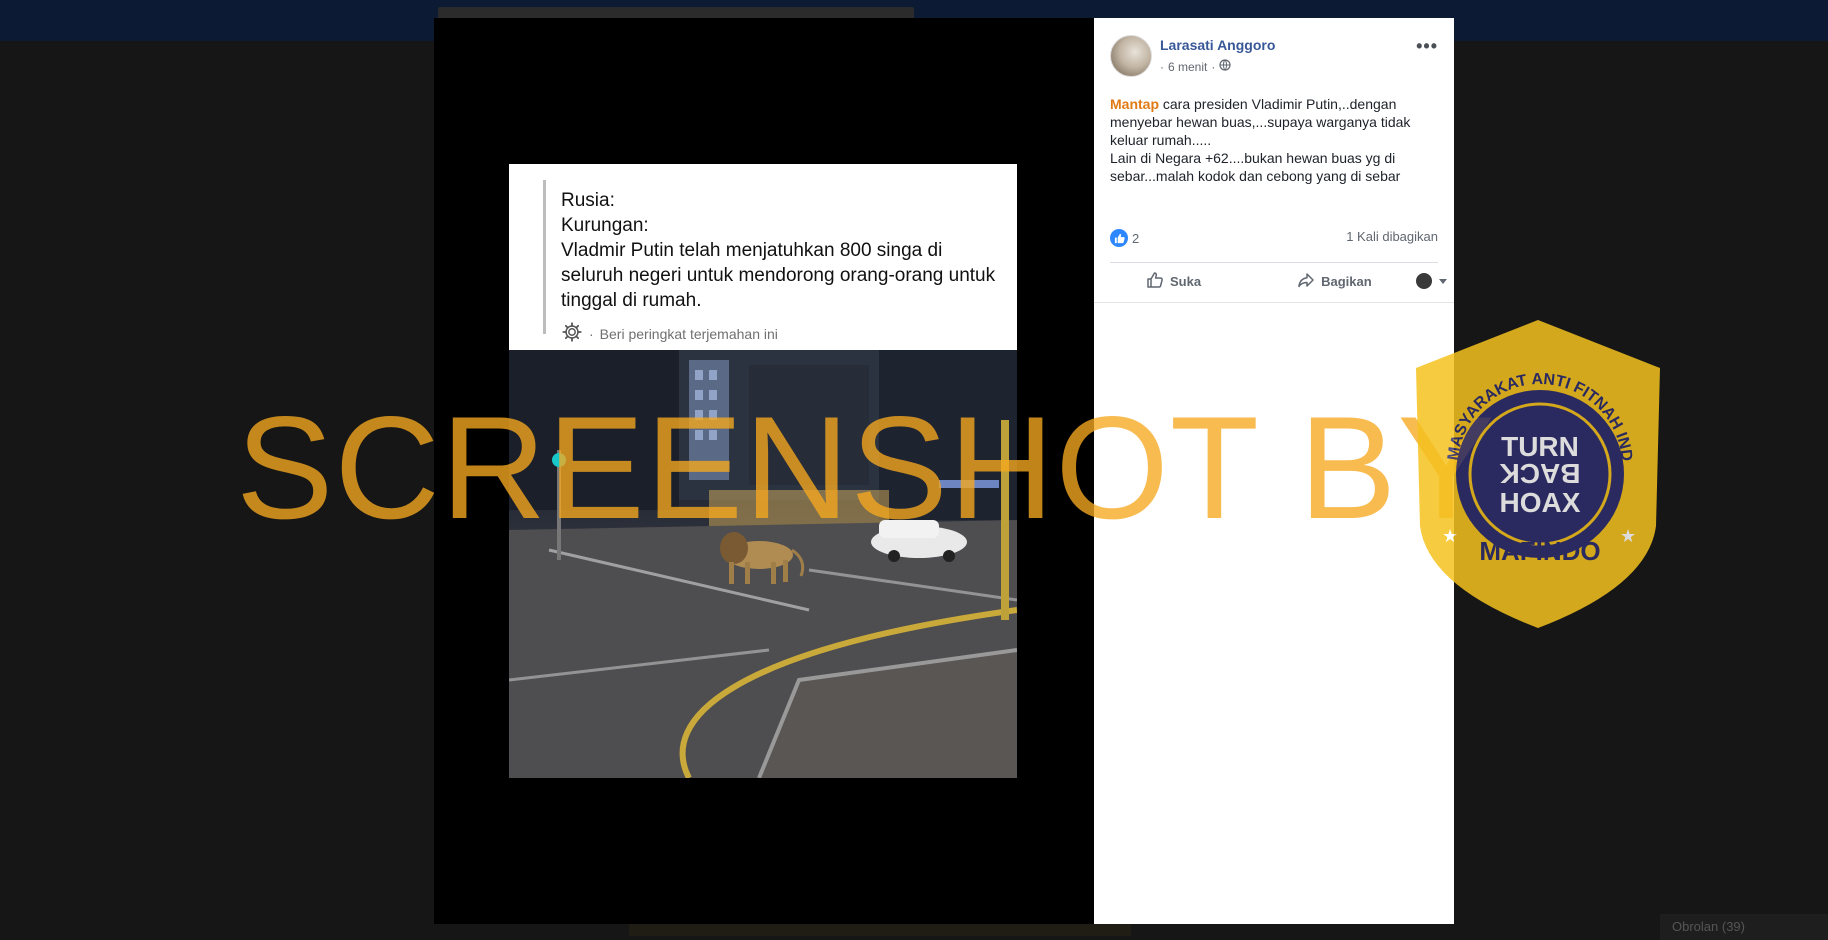 The image size is (1828, 940). I want to click on quote-bar, so click(544, 257).